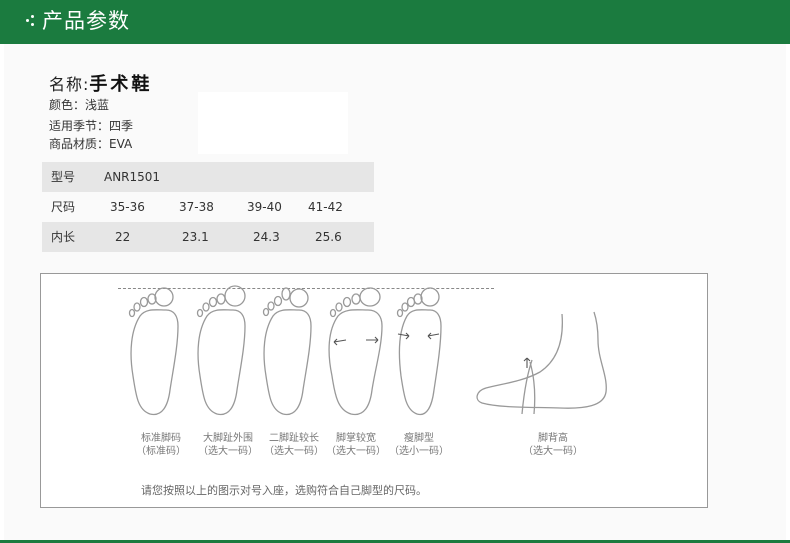  What do you see at coordinates (196, 207) in the screenshot?
I see `size-cell: 37-38` at bounding box center [196, 207].